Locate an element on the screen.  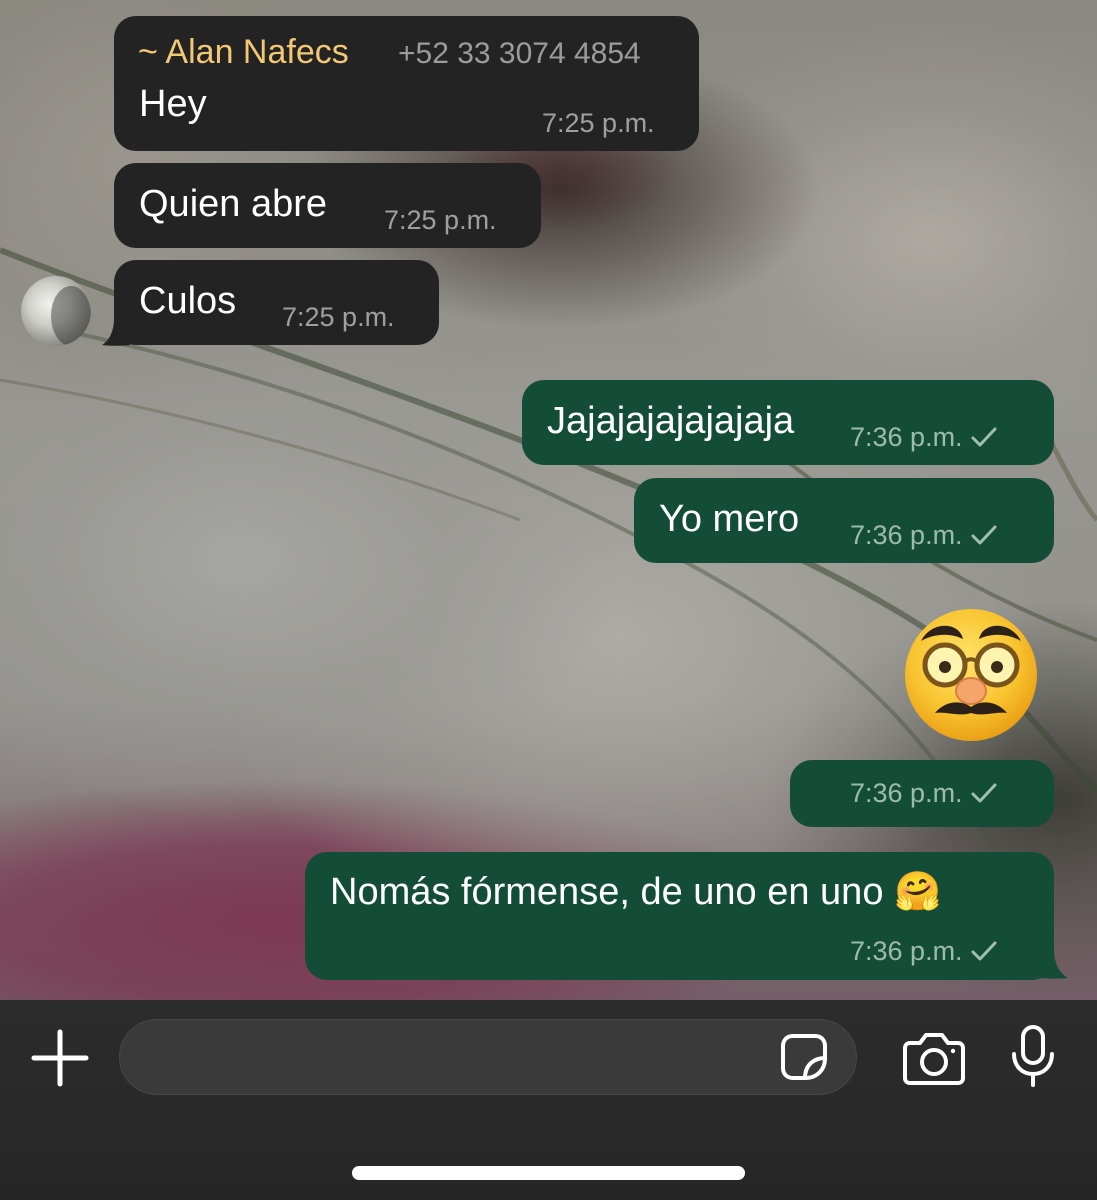
message-text: Jajajajajajajaja is located at coordinates (671, 421).